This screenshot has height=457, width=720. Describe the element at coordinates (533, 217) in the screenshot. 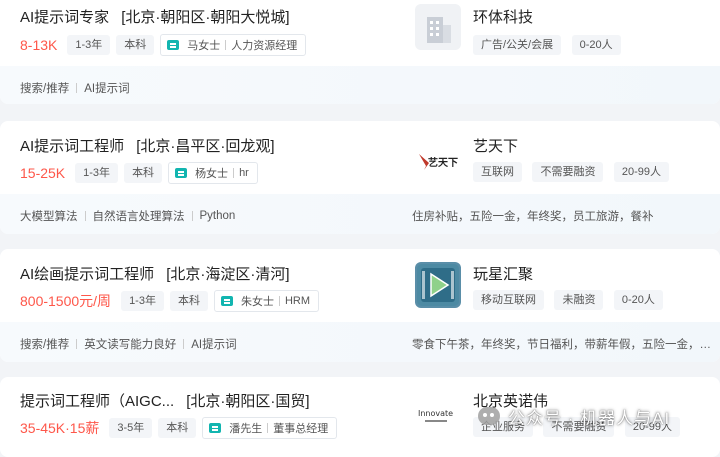

I see `welfare-text: 住房补贴，五险一金，年终奖，员工旅游，餐补` at that location.